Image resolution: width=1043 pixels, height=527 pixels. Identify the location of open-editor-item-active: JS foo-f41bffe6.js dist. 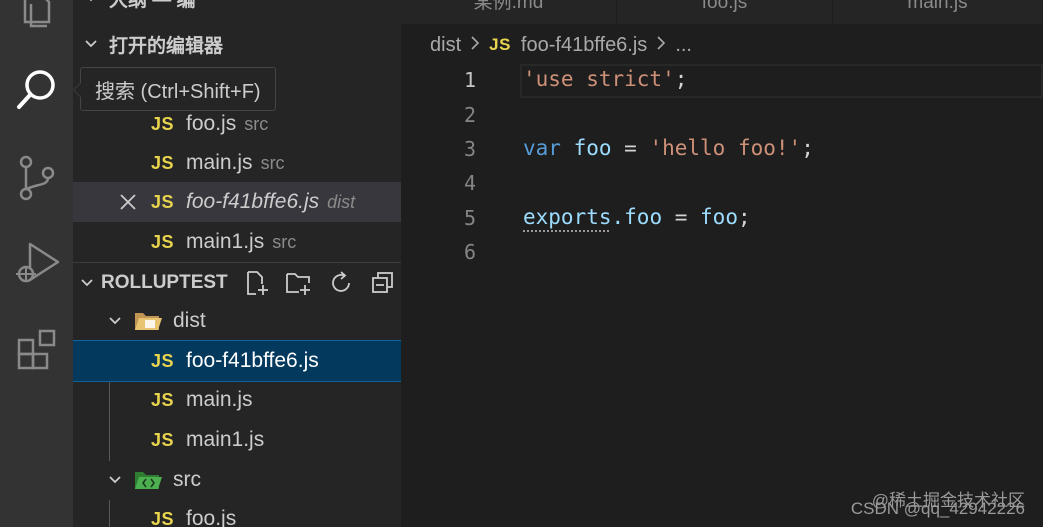
(237, 202).